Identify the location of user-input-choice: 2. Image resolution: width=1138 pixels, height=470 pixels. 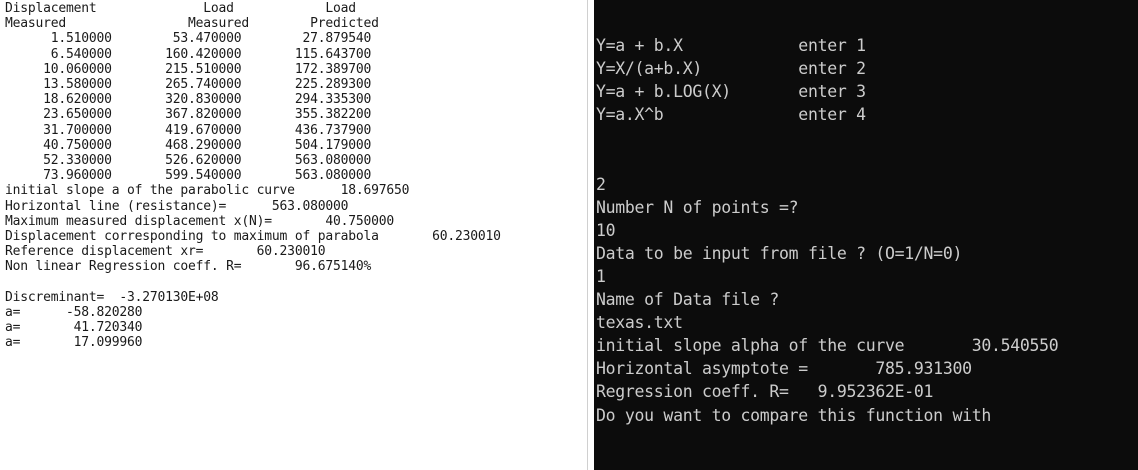
(601, 184).